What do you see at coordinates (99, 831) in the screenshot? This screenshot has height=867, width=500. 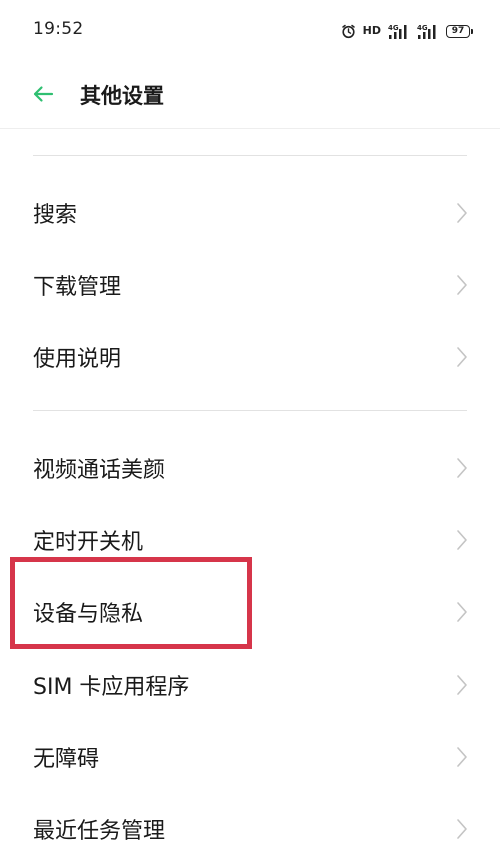 I see `menu-item-label: 最近任务管理` at bounding box center [99, 831].